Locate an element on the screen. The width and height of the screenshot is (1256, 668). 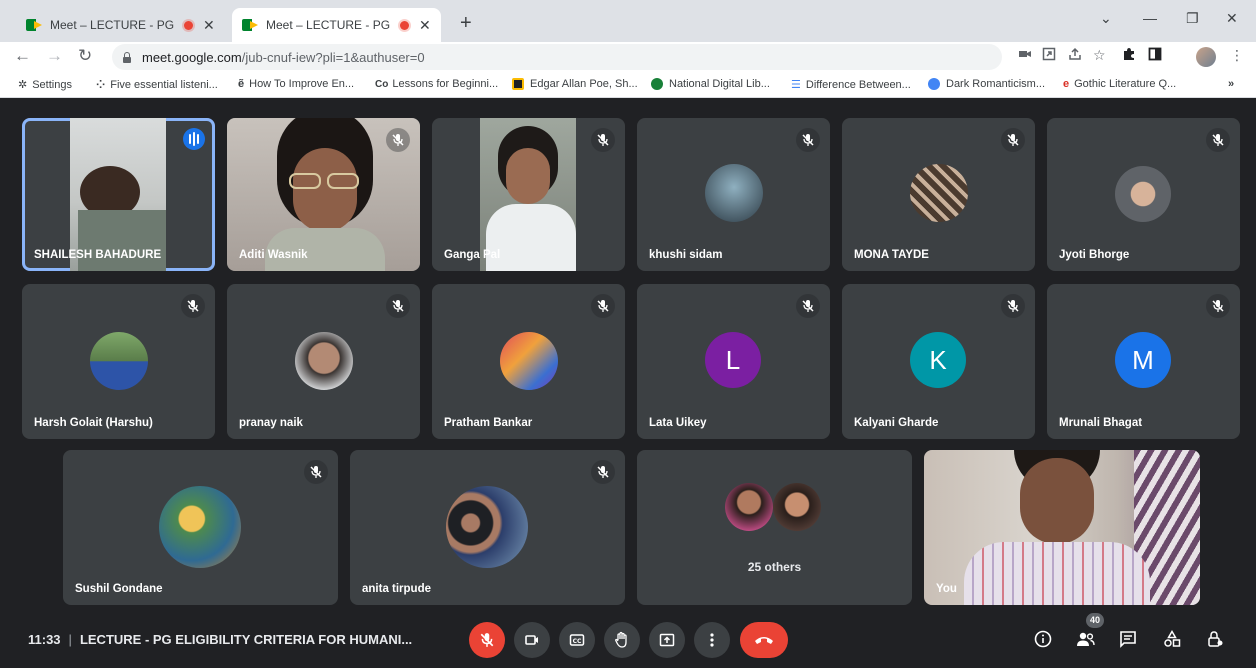
apps-grid-icon: ⁘ is located at coordinates (101, 85).